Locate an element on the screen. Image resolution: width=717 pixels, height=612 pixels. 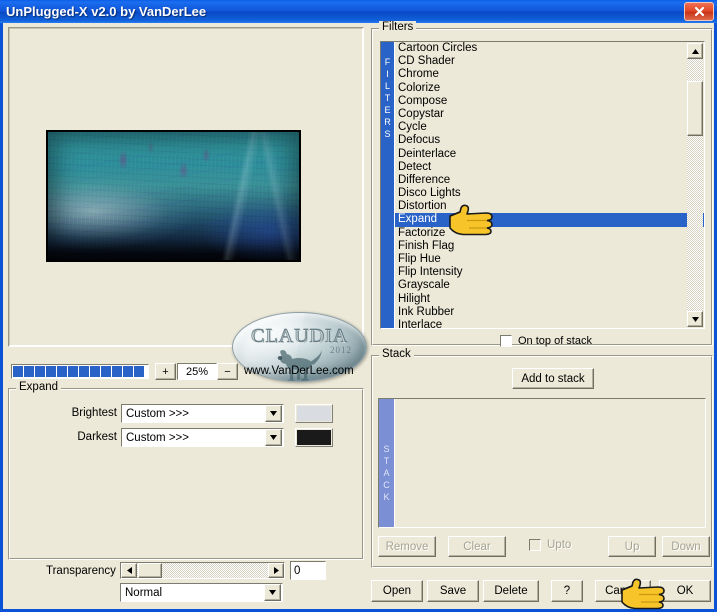
upto-label: Upto is located at coordinates (559, 545).